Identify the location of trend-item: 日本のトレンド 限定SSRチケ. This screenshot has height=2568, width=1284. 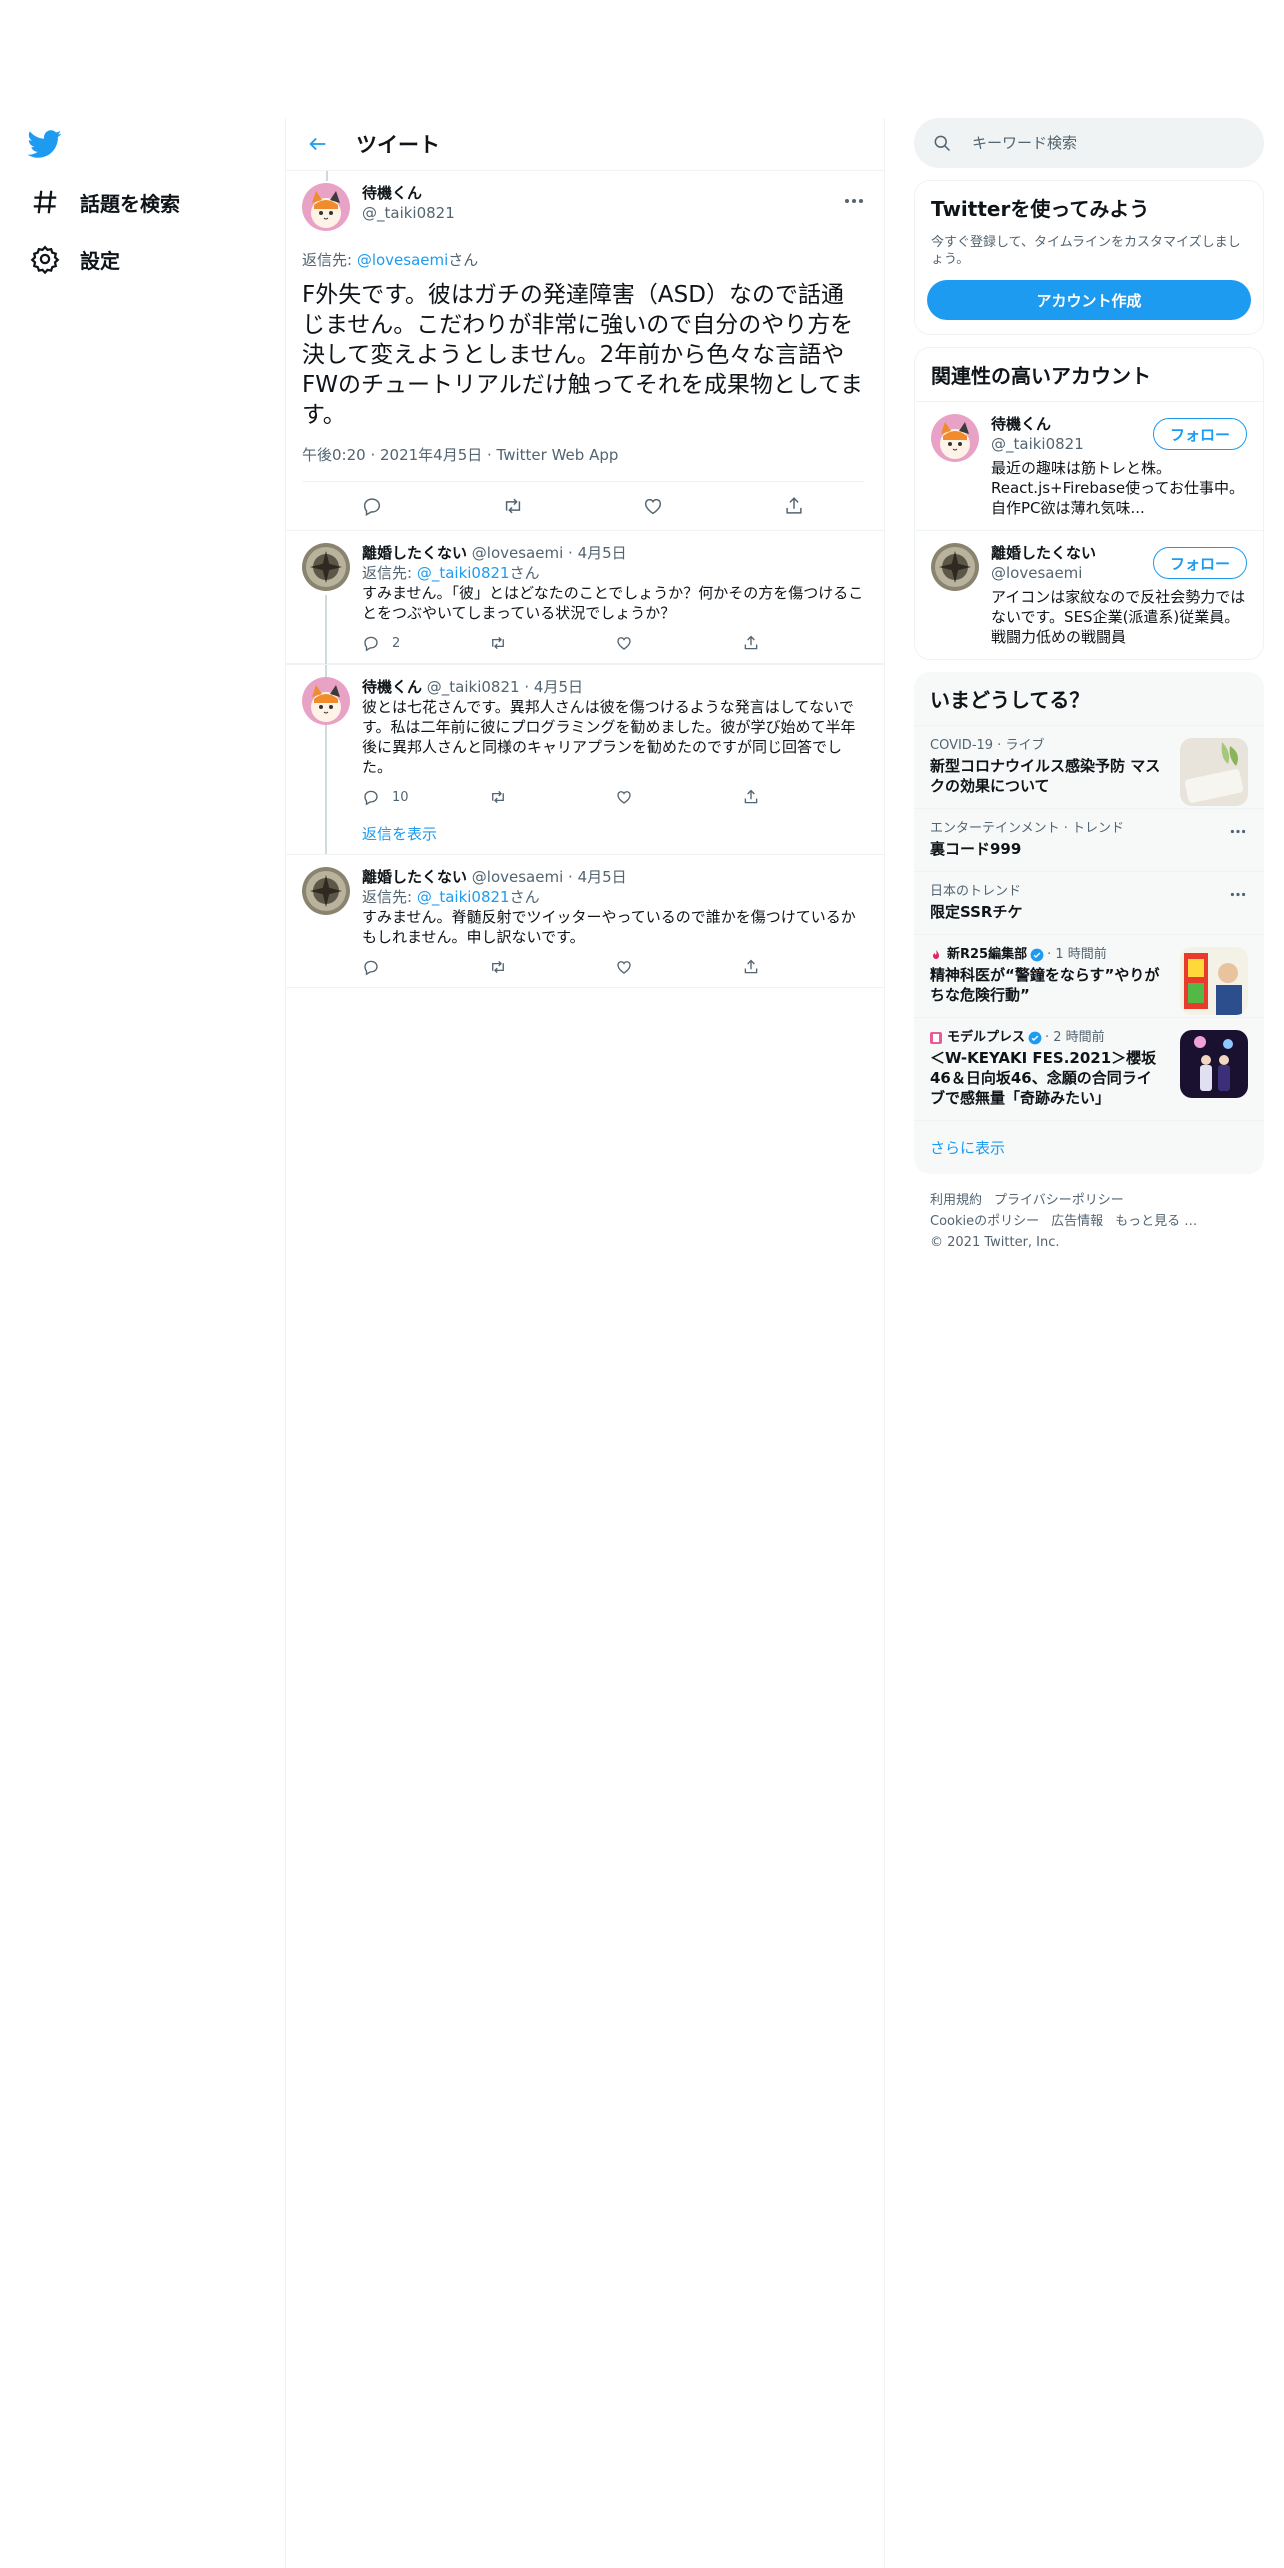
(1089, 902).